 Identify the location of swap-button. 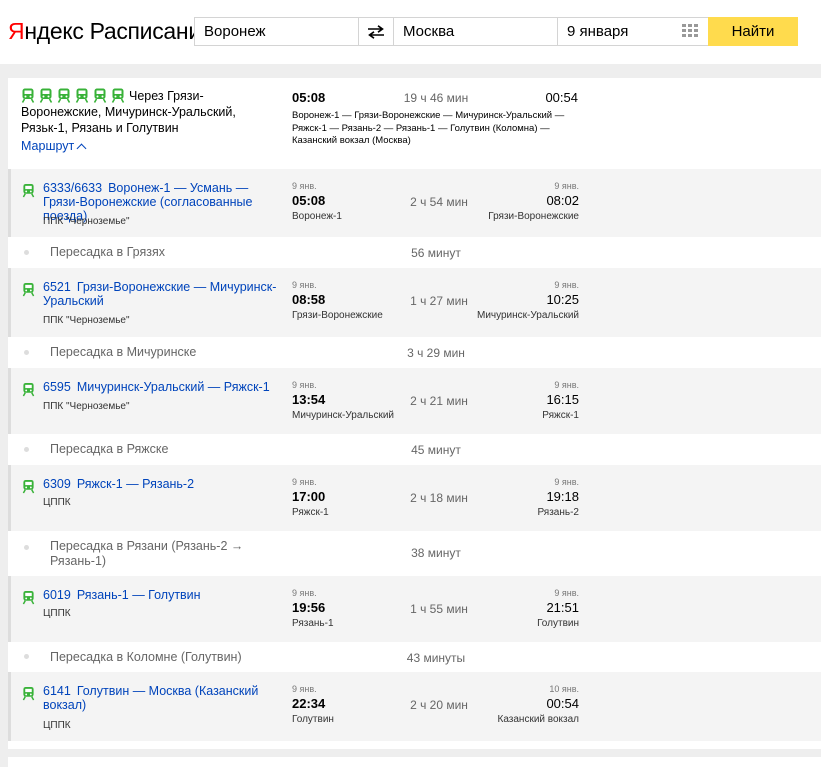
(376, 31).